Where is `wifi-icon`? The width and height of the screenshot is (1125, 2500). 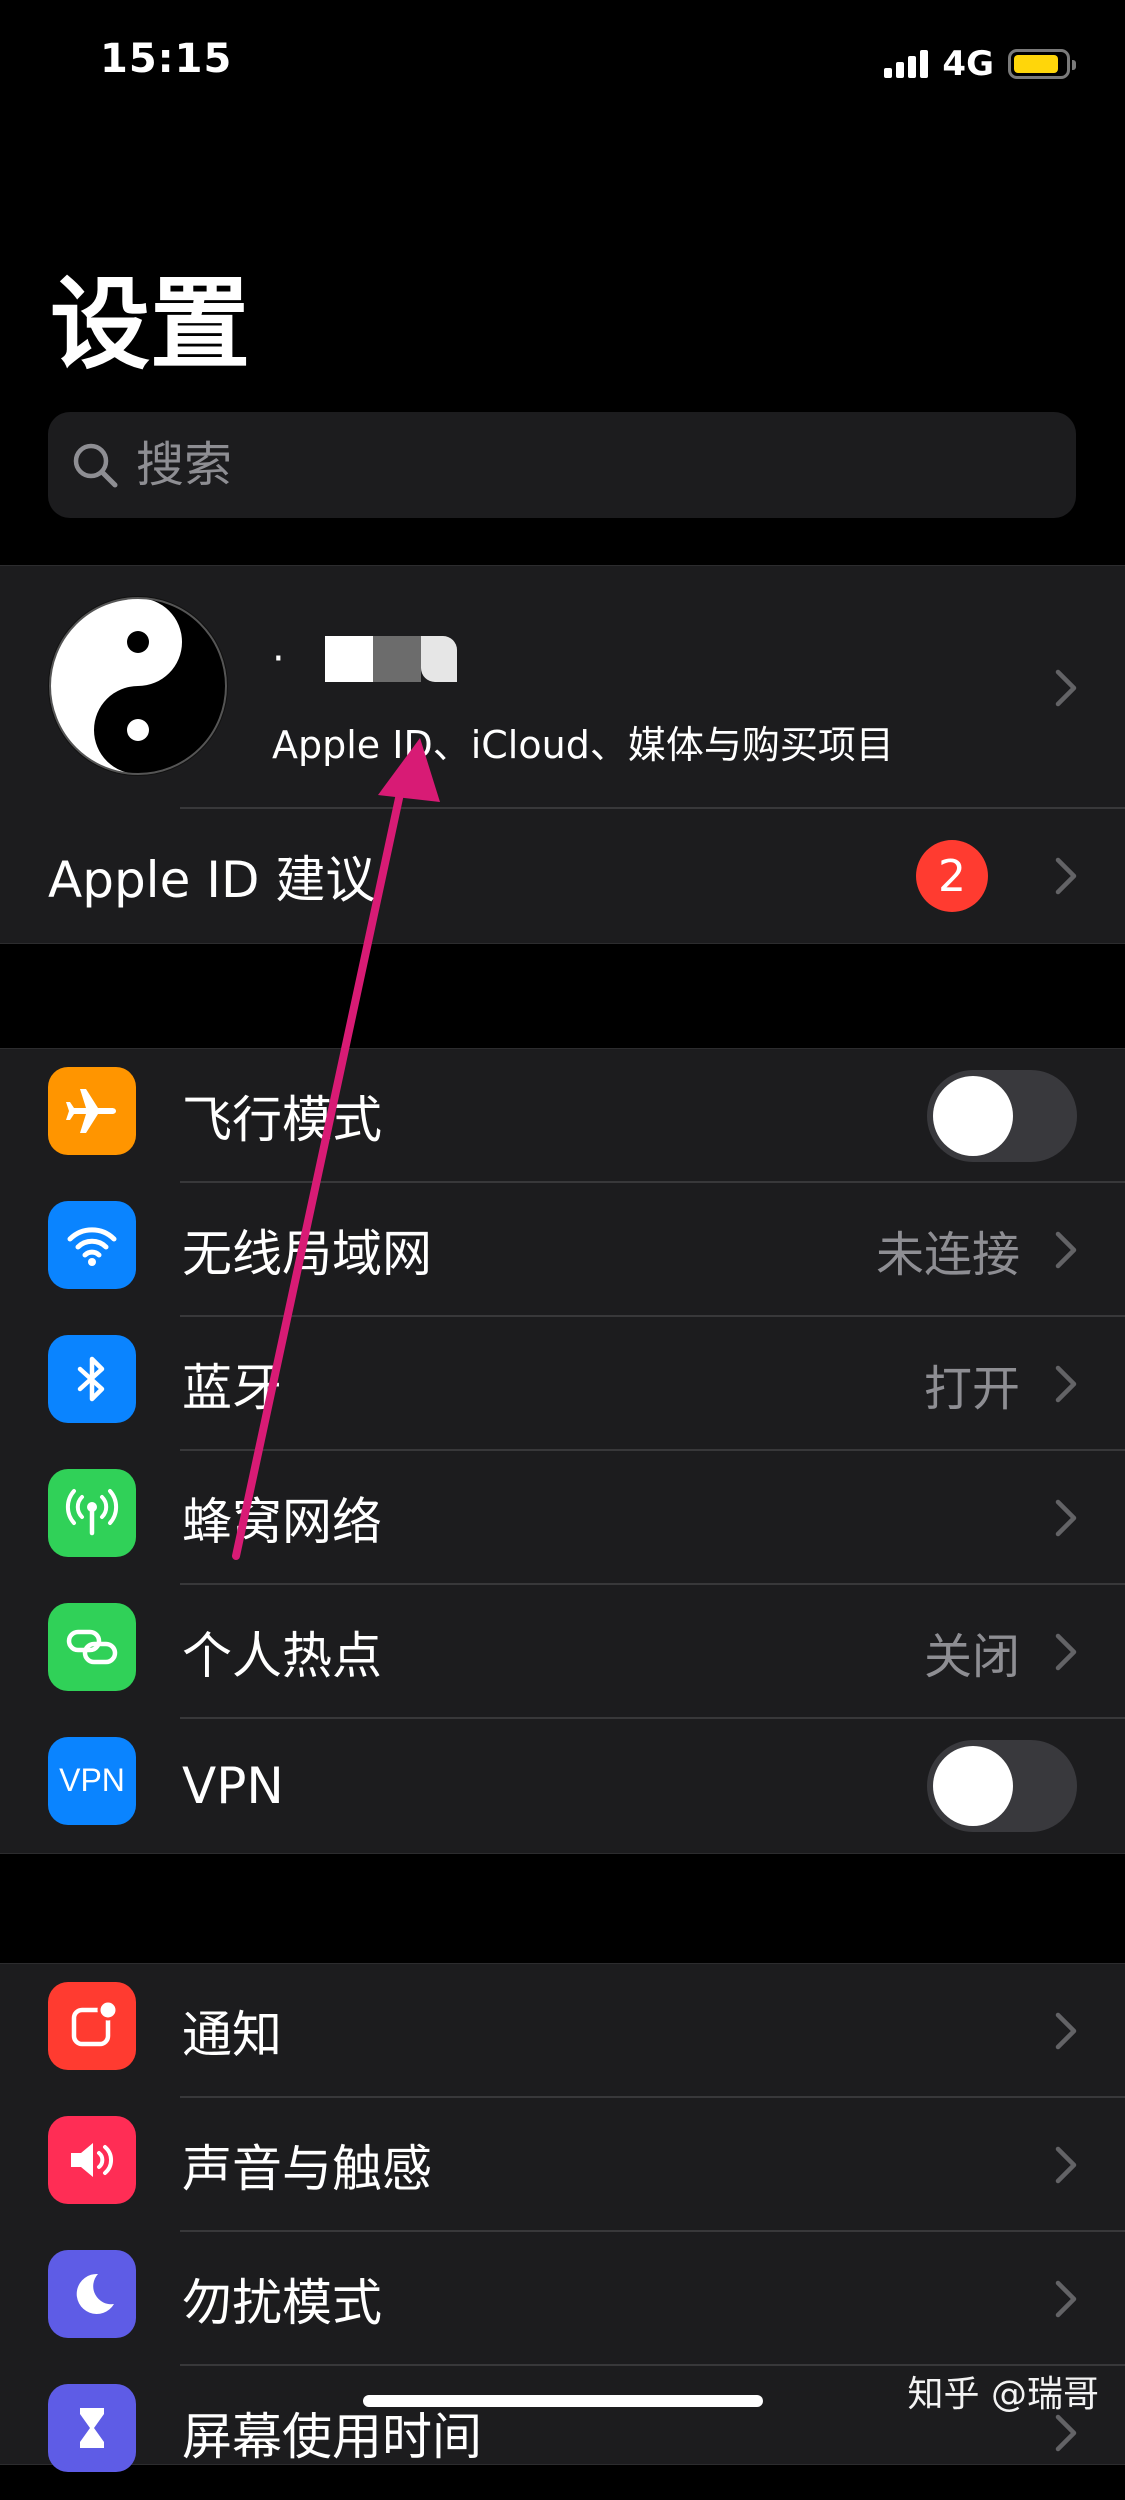
wifi-icon is located at coordinates (92, 1244).